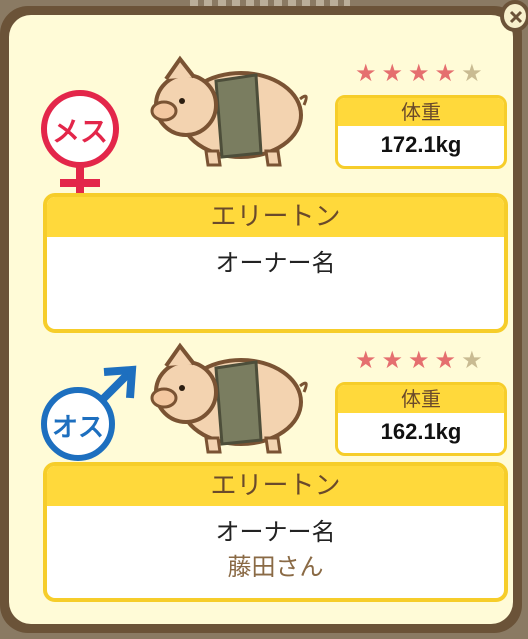  Describe the element at coordinates (275, 567) in the screenshot. I see `owner-name: 藤田さん` at that location.